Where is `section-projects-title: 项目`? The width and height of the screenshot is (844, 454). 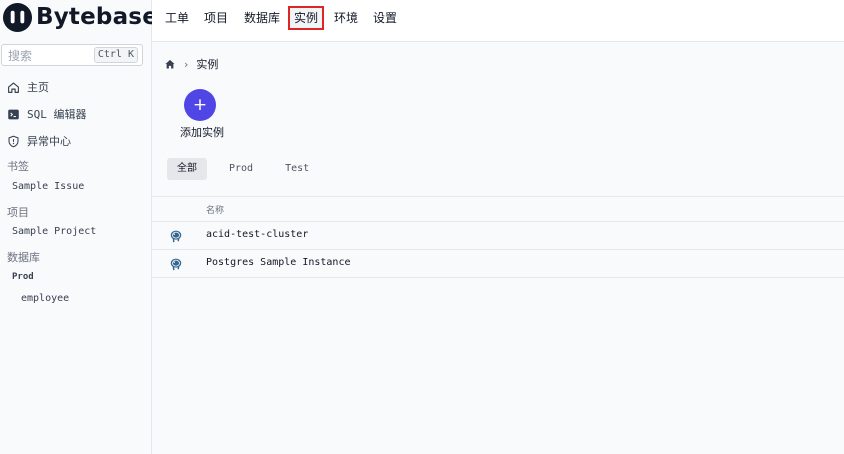
section-projects-title: 项目 is located at coordinates (18, 212).